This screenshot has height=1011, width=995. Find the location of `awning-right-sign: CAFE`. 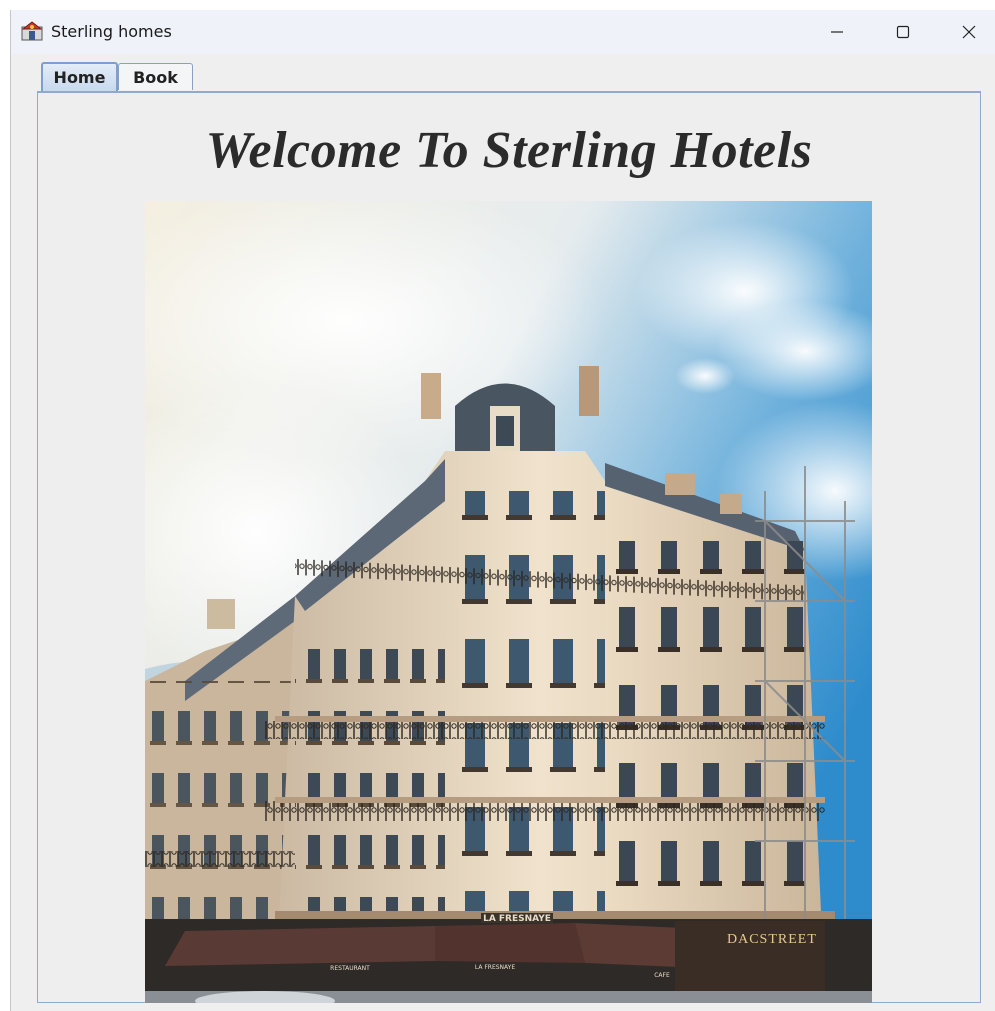

awning-right-sign: CAFE is located at coordinates (662, 975).